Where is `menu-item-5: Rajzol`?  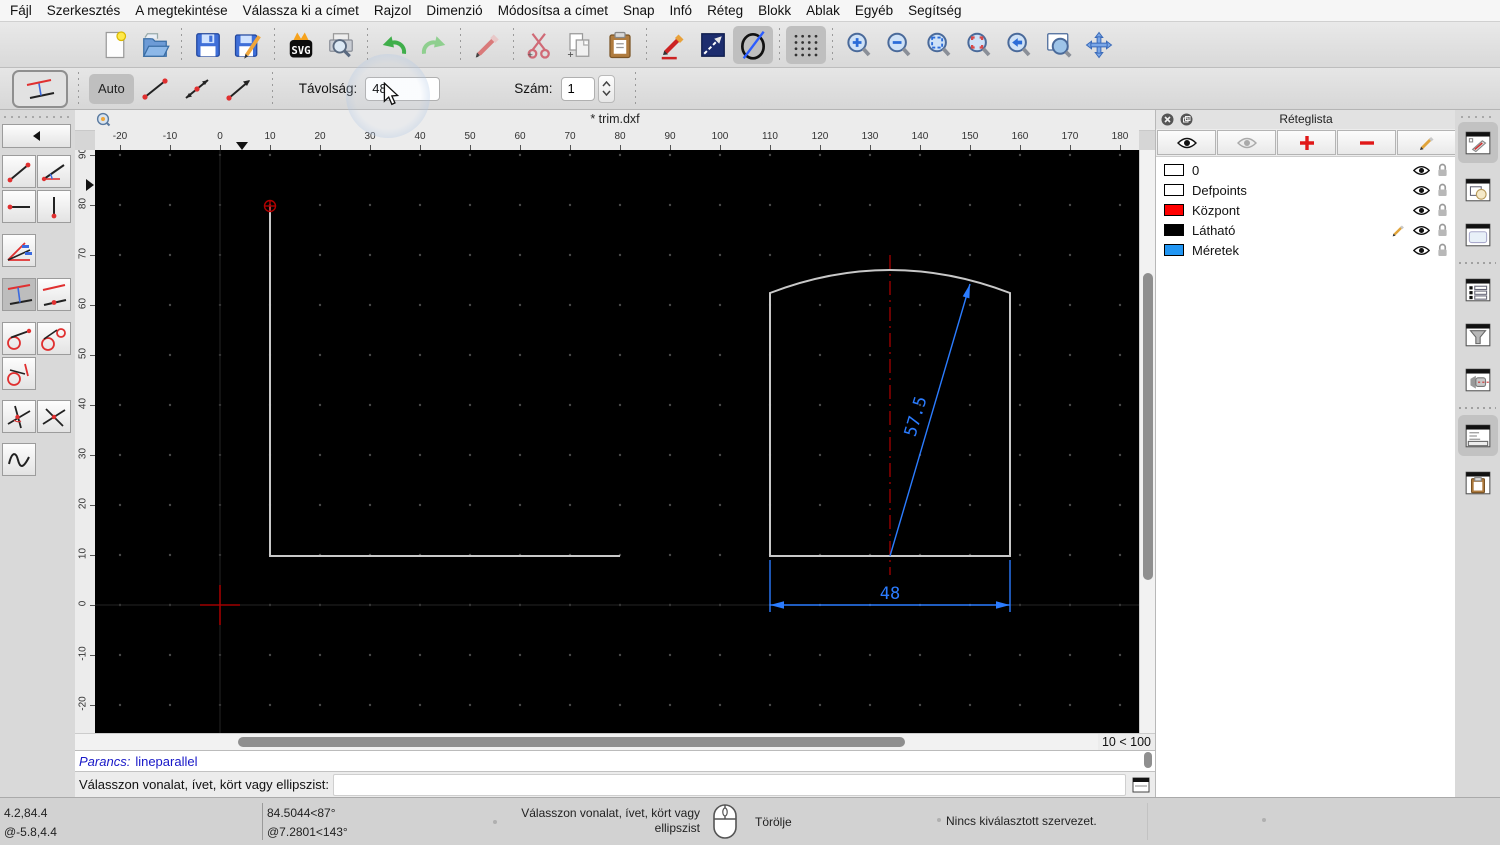
menu-item-5: Rajzol is located at coordinates (393, 10).